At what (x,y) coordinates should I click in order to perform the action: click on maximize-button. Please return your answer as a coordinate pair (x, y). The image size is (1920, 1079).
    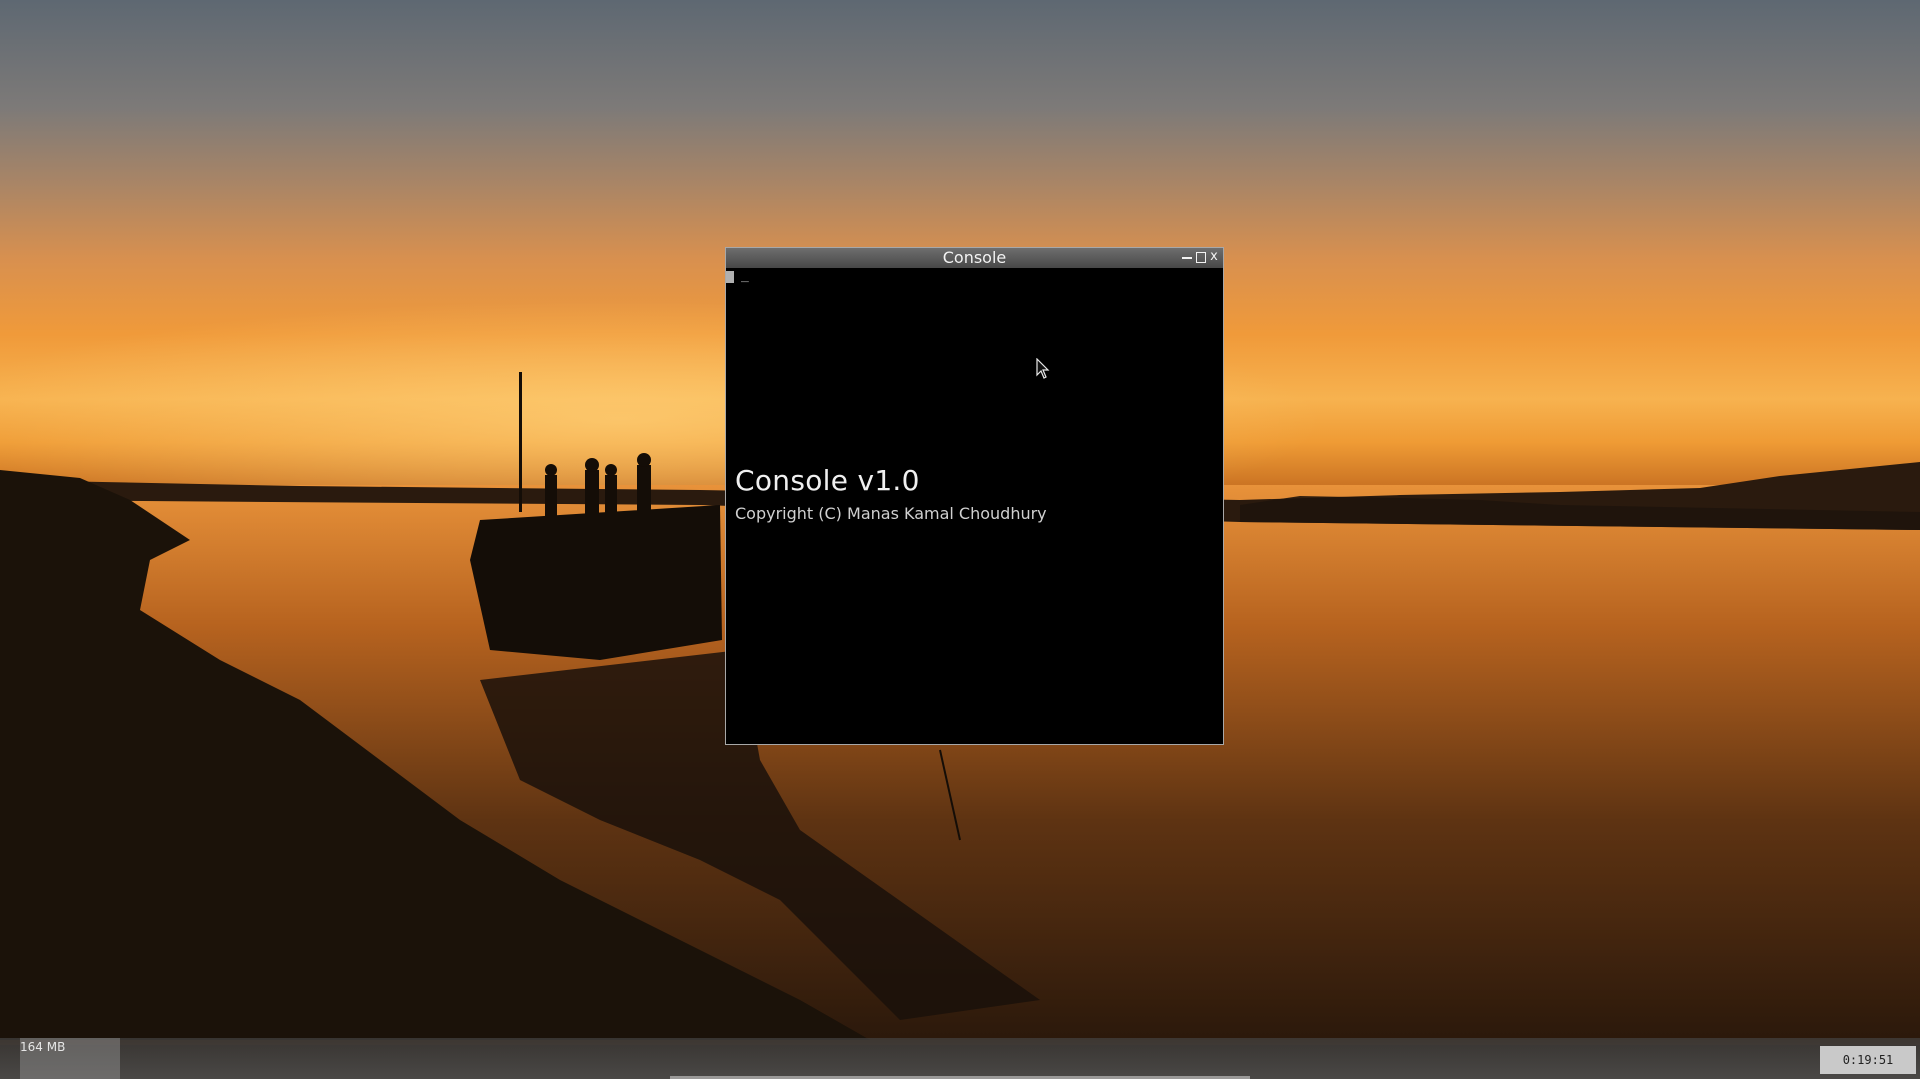
    Looking at the image, I should click on (1201, 257).